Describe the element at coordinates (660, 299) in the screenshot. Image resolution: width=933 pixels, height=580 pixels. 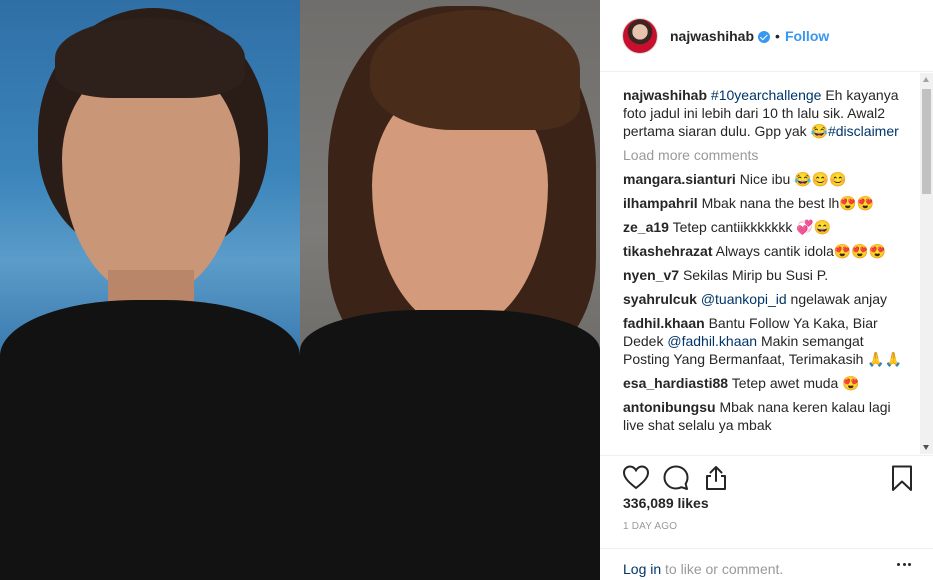
I see `comment-username: syahrulcuk` at that location.